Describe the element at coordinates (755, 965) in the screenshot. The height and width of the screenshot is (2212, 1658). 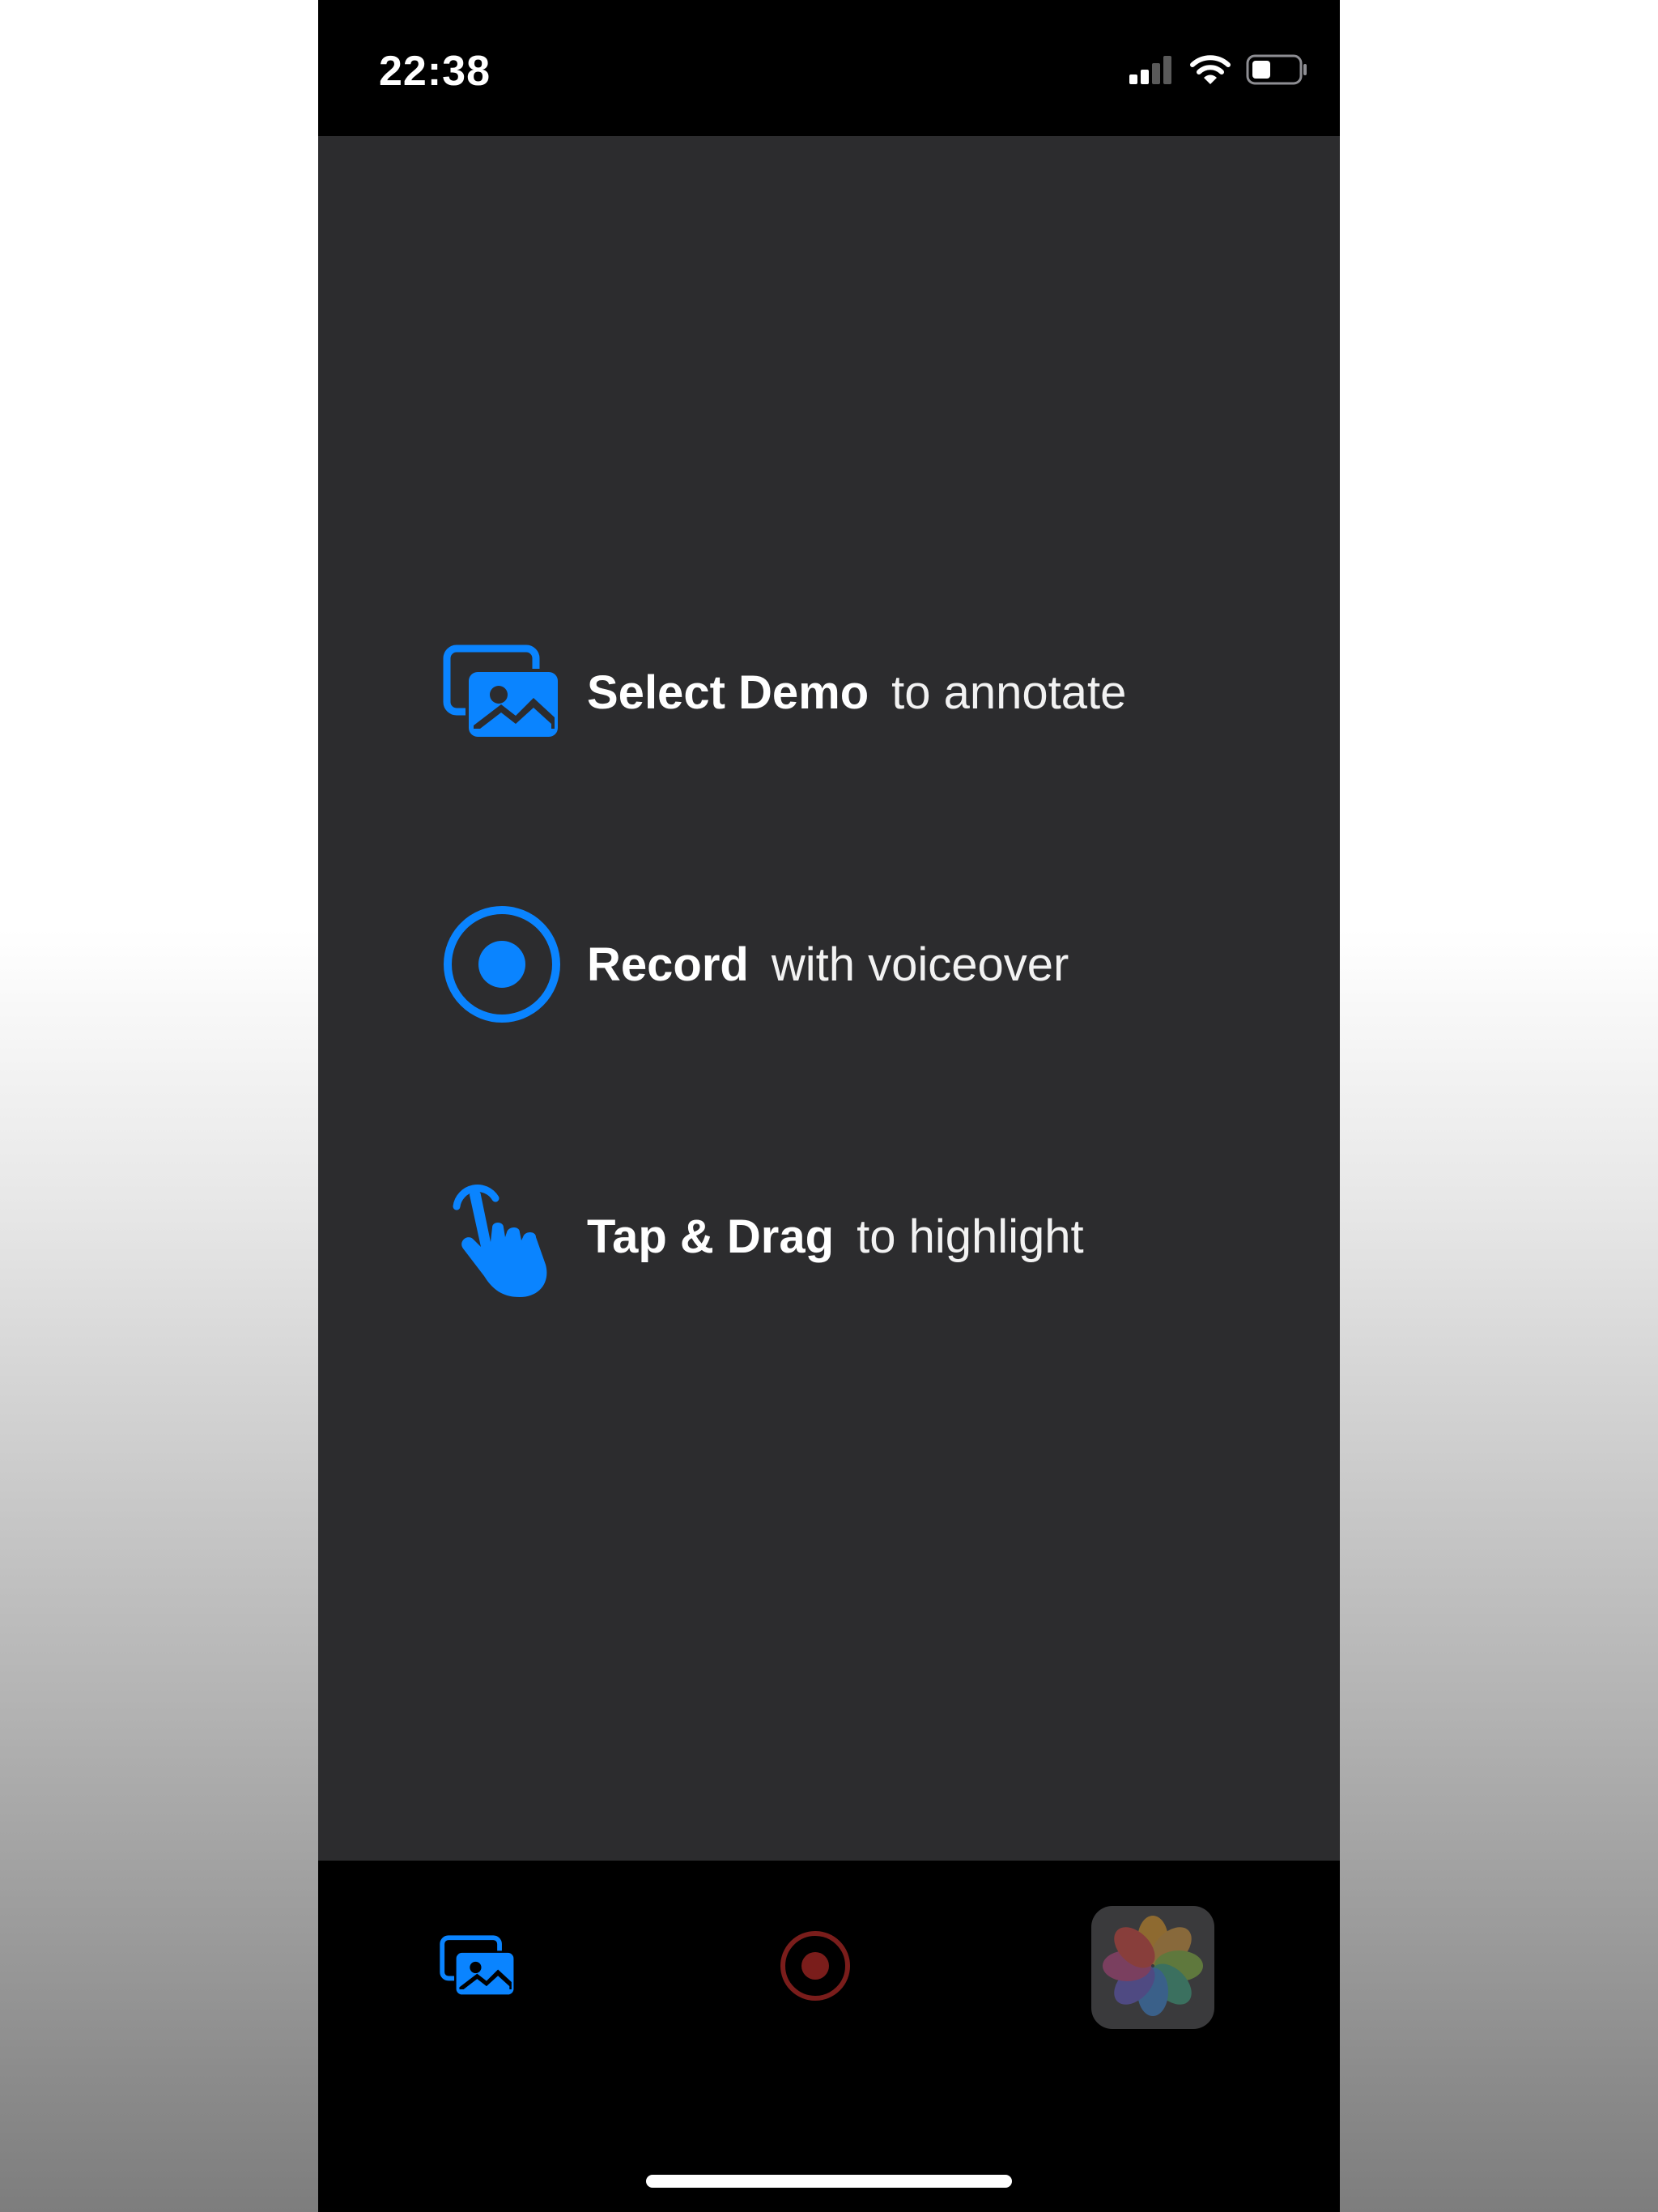
I see `onboarding-item-record: Record with voiceover` at that location.